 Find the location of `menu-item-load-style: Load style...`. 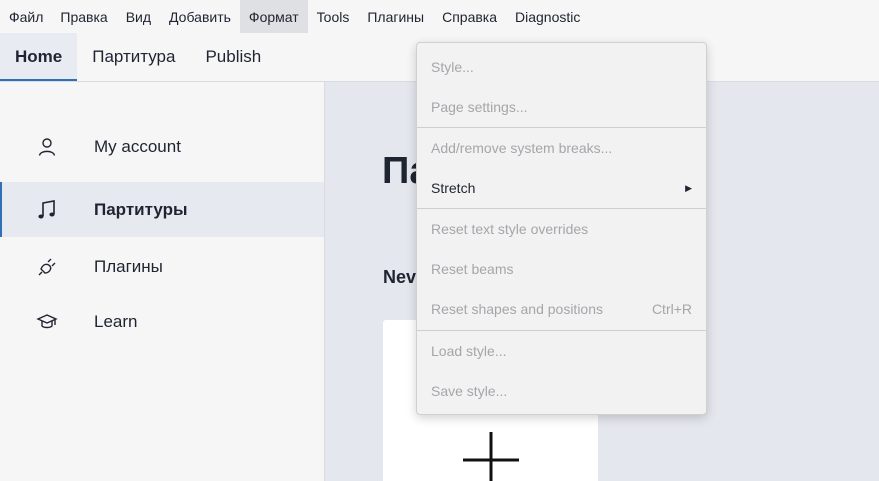

menu-item-load-style: Load style... is located at coordinates (561, 351).